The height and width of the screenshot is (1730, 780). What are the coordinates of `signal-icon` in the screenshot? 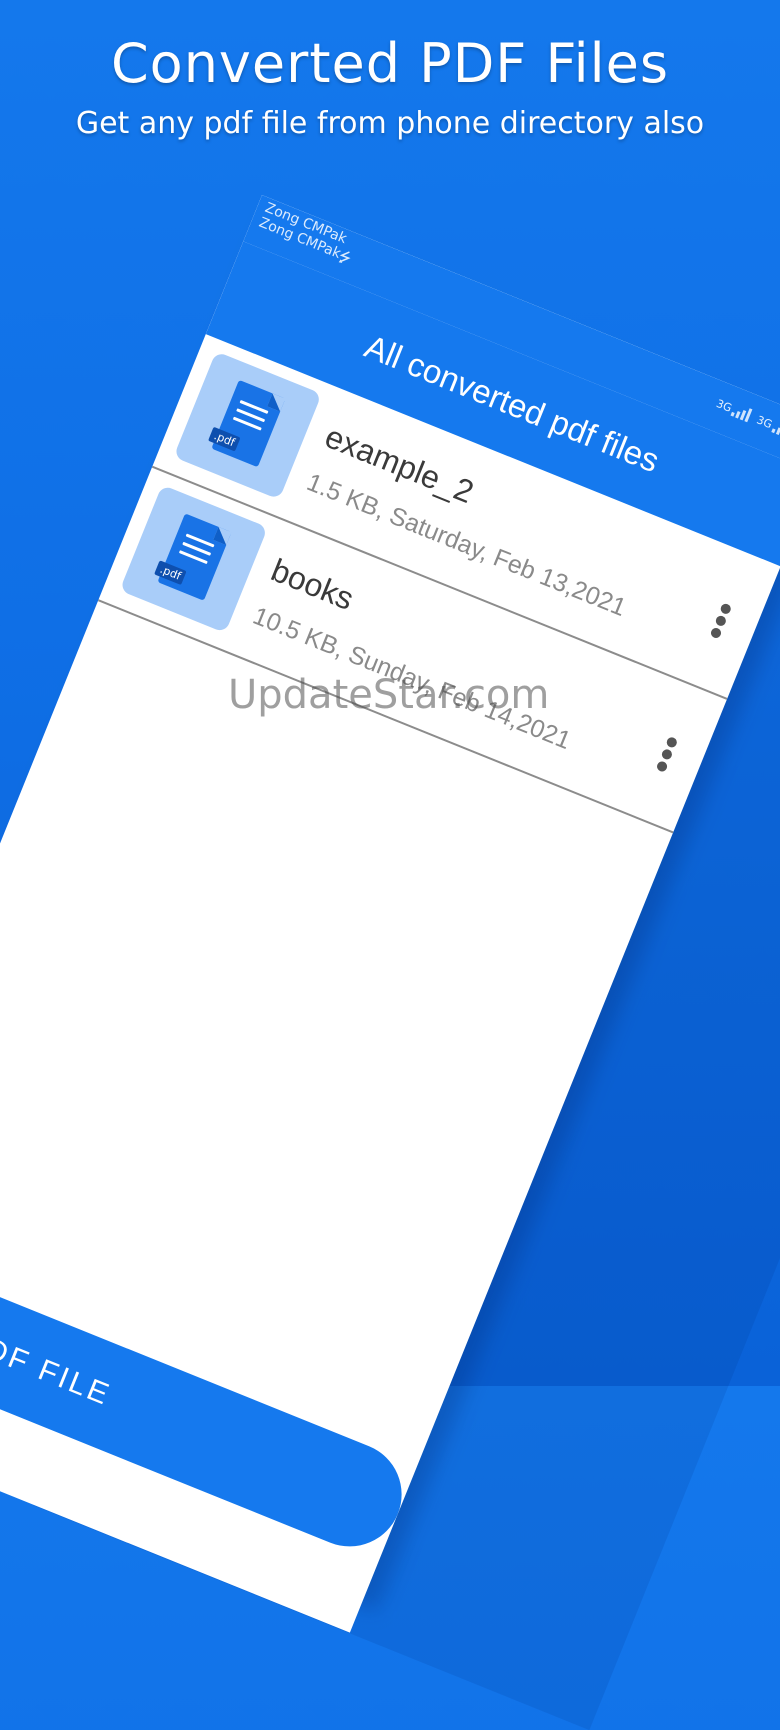 It's located at (741, 413).